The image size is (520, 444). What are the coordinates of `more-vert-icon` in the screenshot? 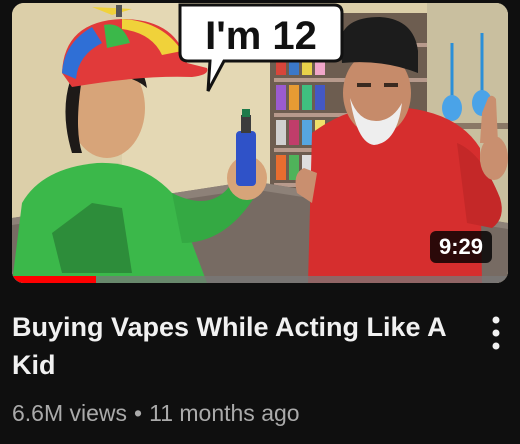 It's located at (496, 333).